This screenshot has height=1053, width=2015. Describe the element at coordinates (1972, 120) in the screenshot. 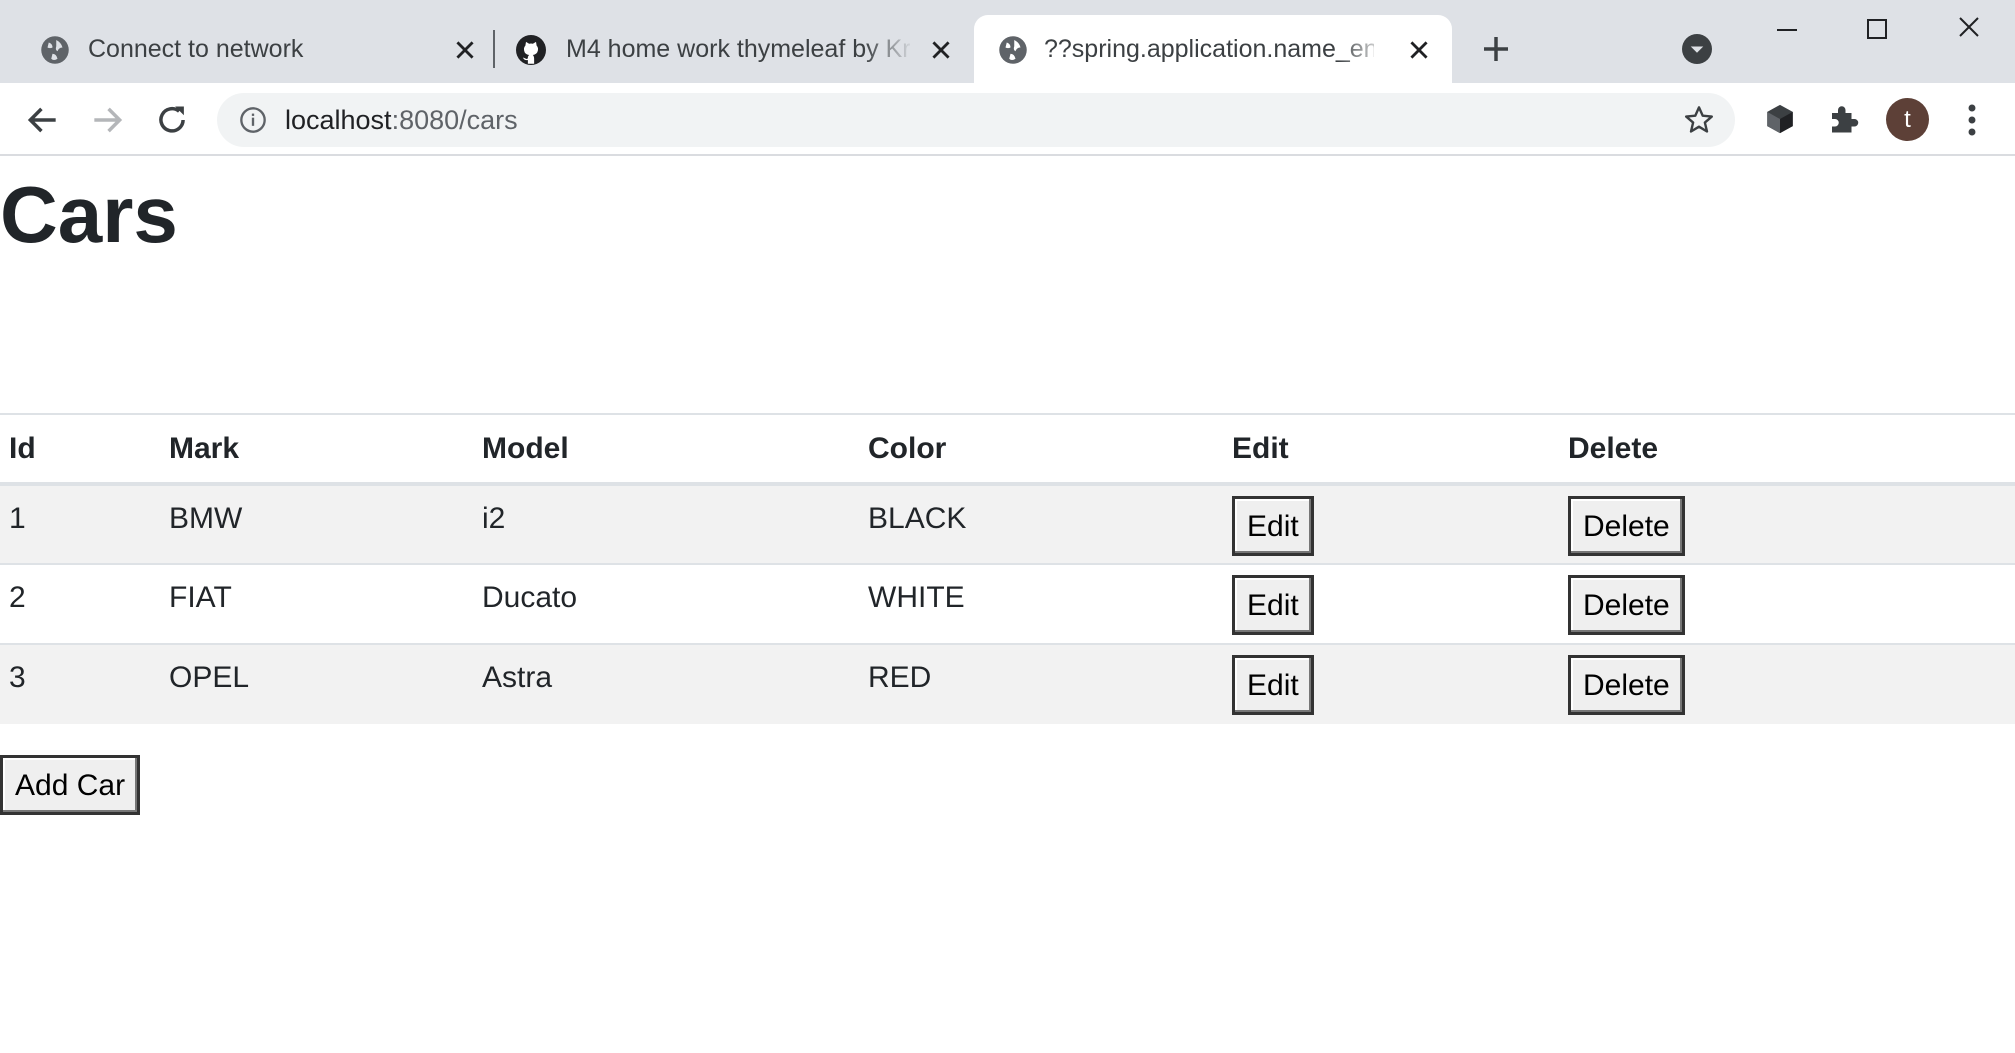

I see `more-menu-icon` at that location.